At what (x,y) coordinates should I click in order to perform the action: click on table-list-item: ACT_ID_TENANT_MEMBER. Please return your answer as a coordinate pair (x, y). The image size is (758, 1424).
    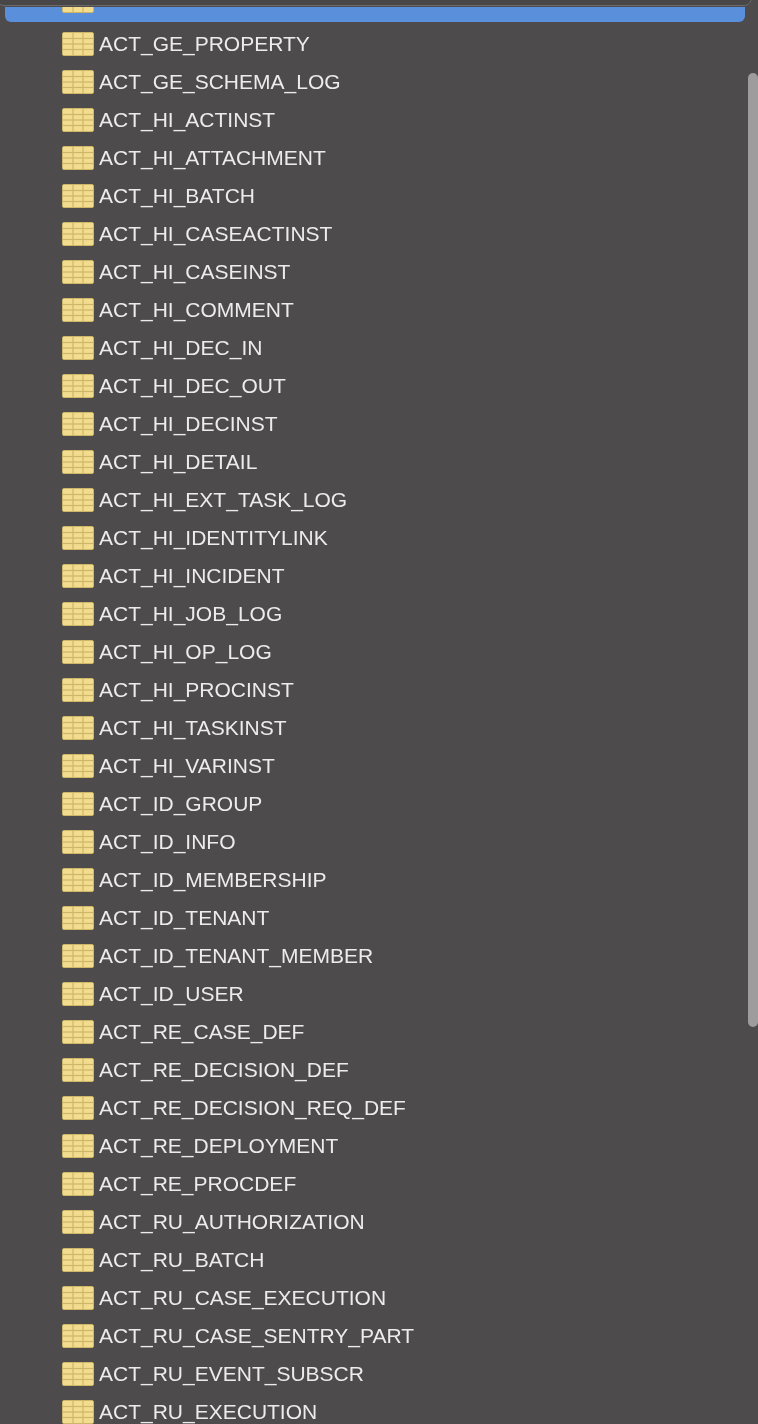
    Looking at the image, I should click on (375, 956).